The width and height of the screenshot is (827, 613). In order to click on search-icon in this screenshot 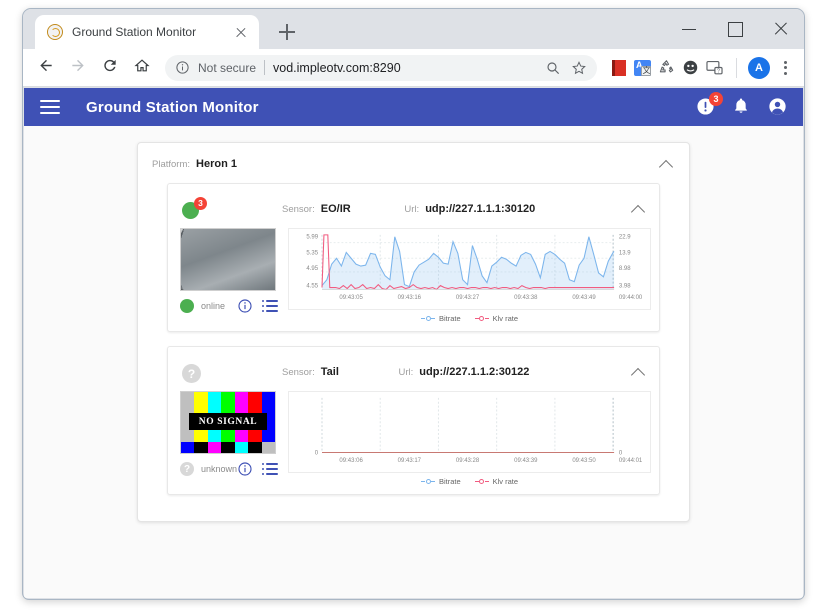, I will do `click(553, 68)`.